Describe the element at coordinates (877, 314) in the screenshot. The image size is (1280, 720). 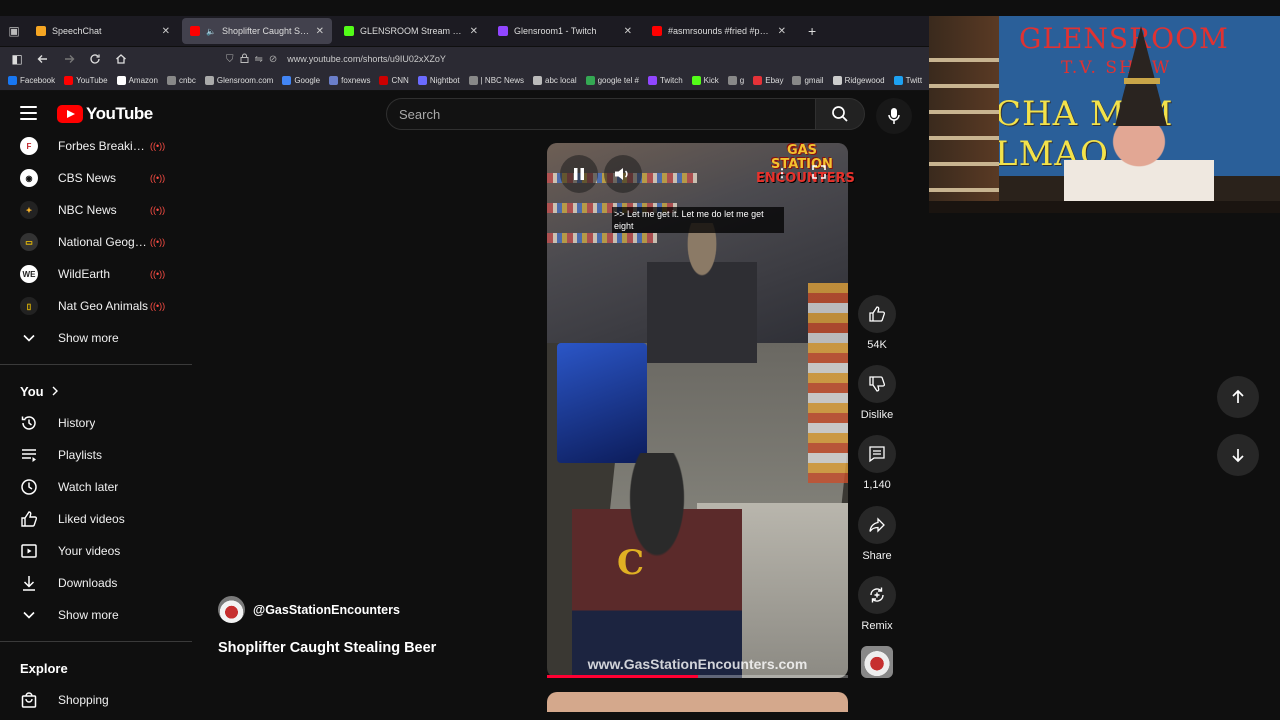
I see `like-button` at that location.